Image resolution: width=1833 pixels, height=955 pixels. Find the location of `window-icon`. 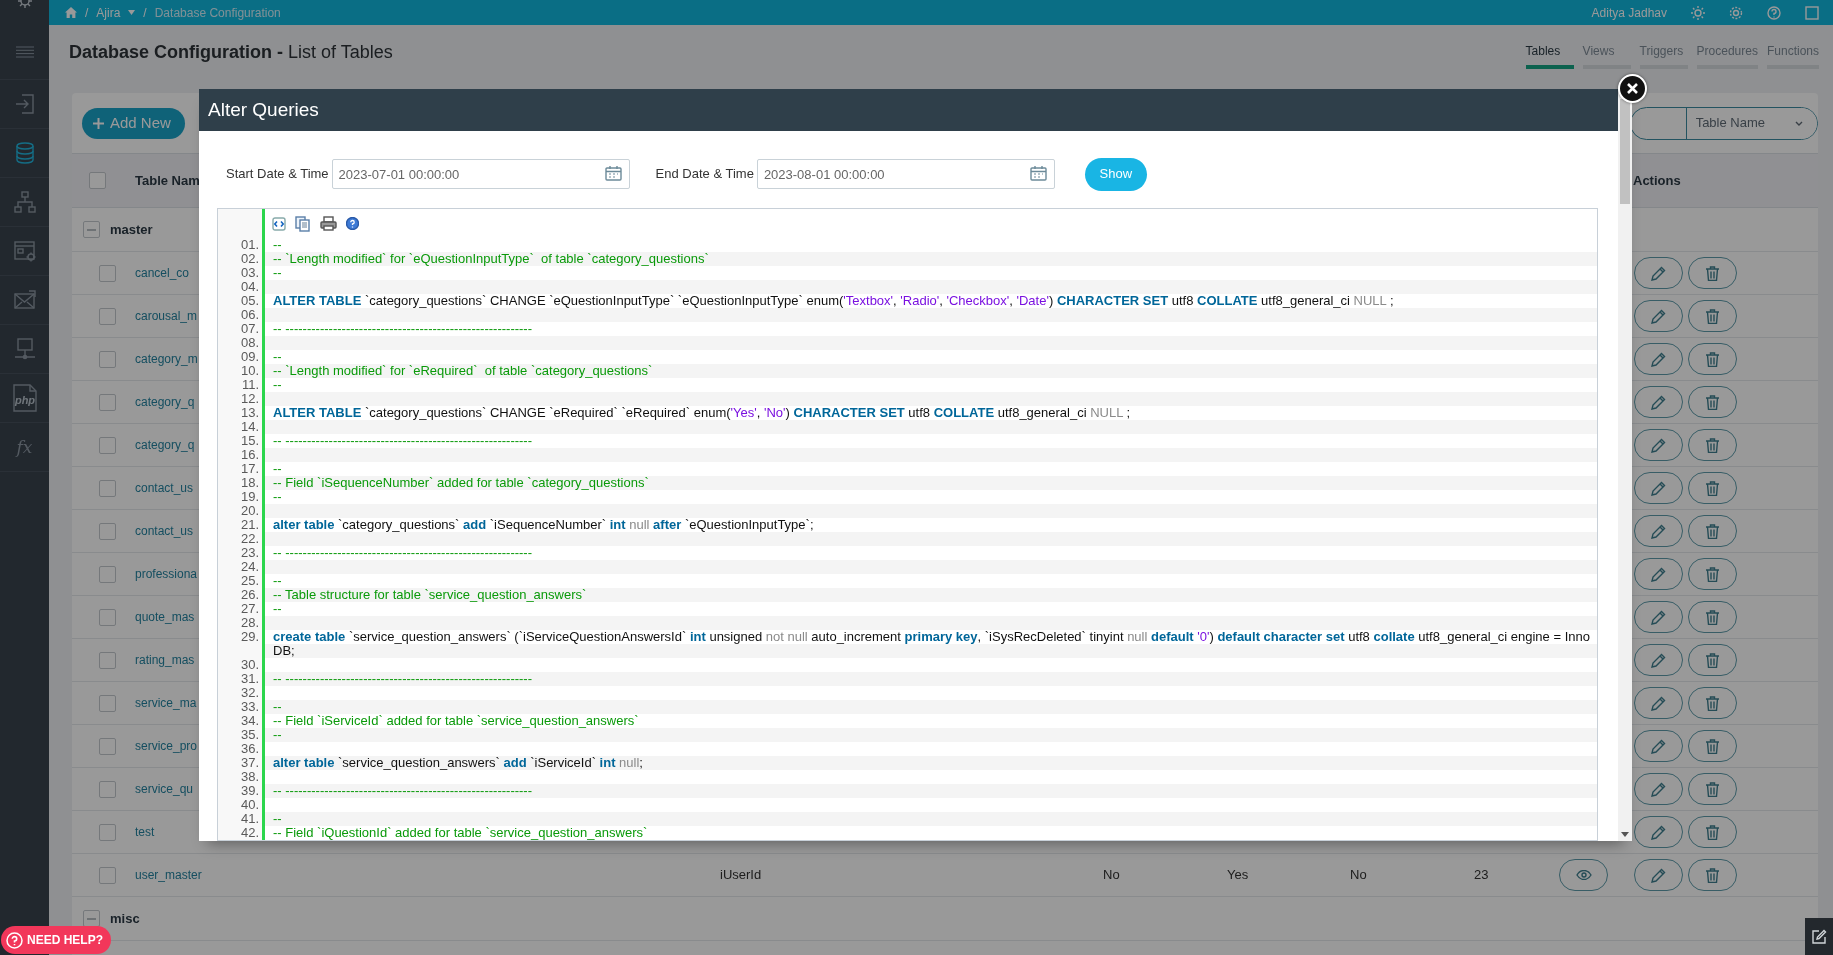

window-icon is located at coordinates (1812, 12).